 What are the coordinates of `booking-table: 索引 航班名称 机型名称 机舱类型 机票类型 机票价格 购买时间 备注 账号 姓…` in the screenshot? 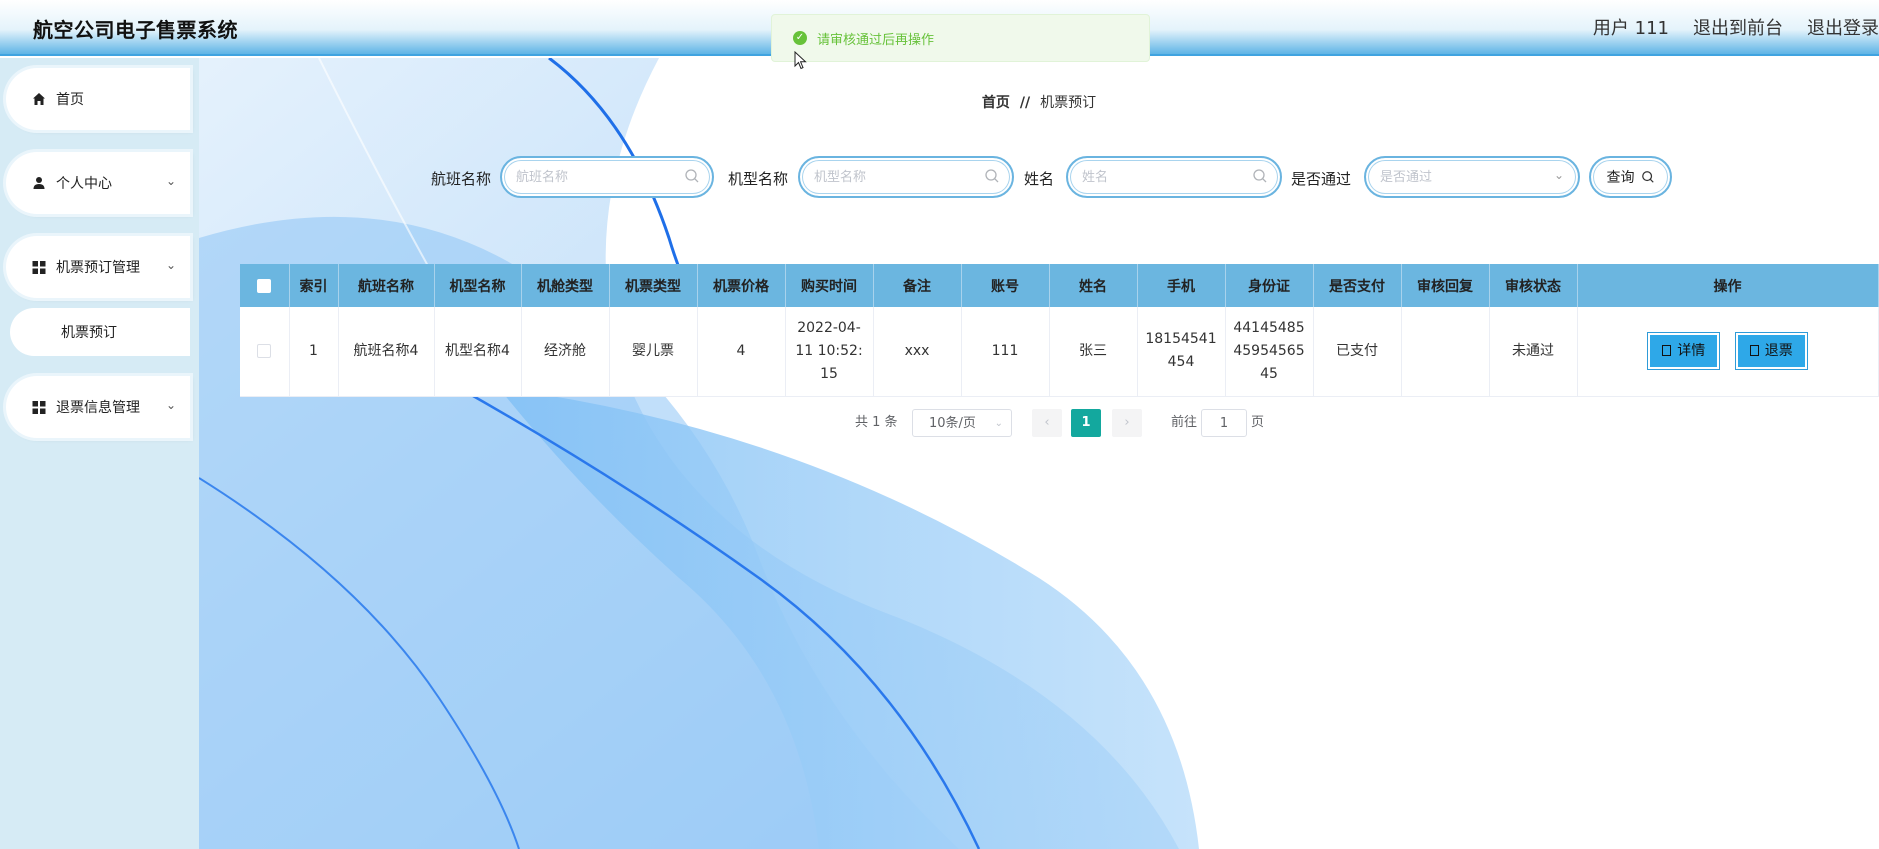 It's located at (1059, 330).